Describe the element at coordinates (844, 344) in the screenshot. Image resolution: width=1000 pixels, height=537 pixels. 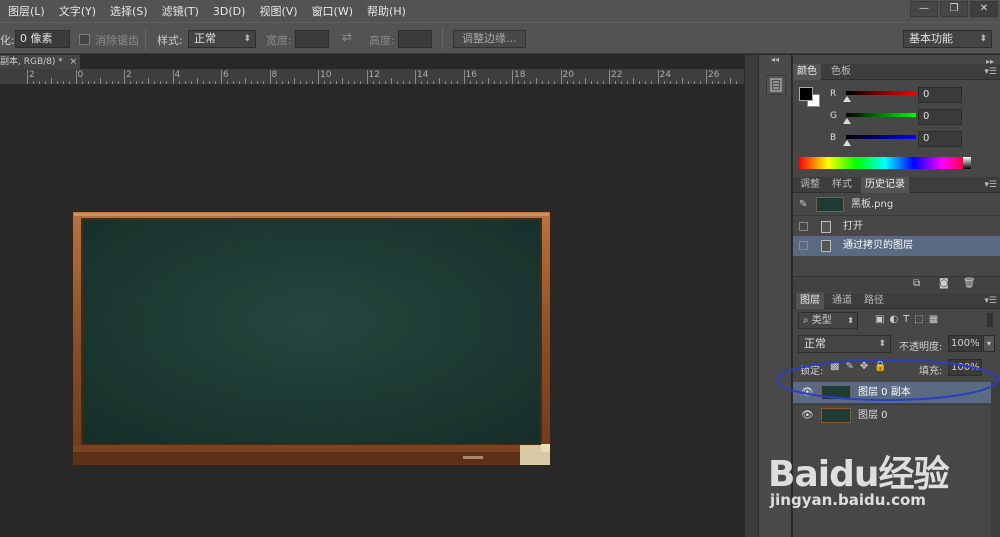
I see `blend-mode-select: 正常` at that location.